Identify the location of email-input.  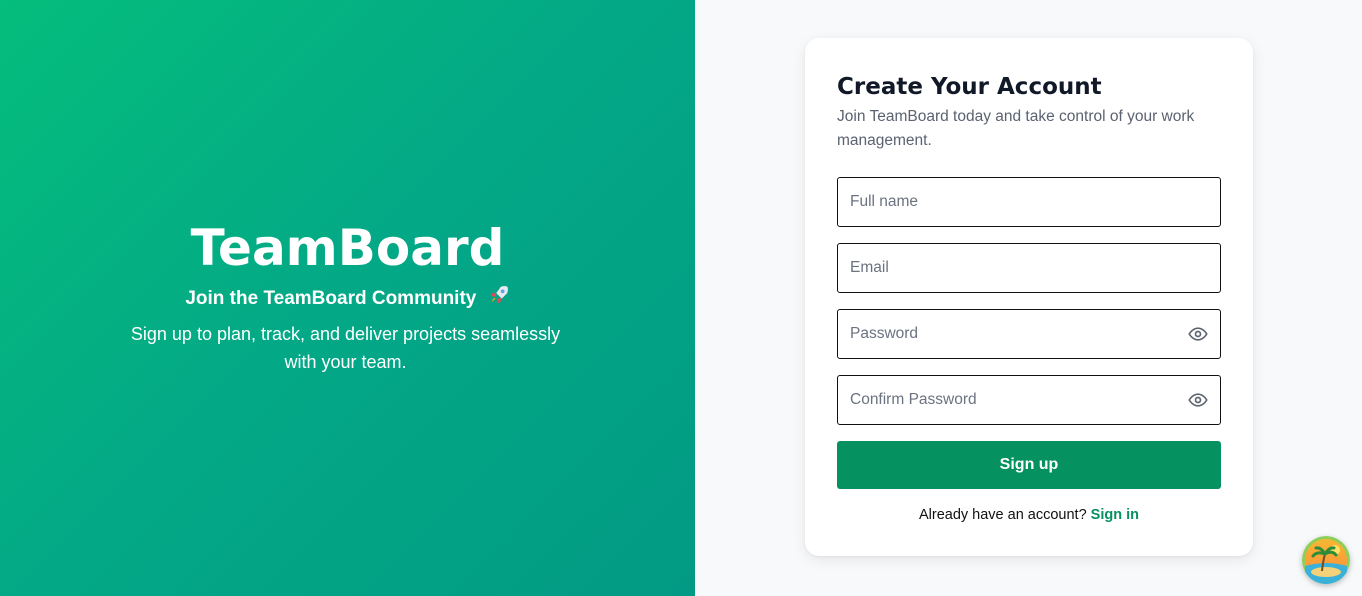
(1029, 268).